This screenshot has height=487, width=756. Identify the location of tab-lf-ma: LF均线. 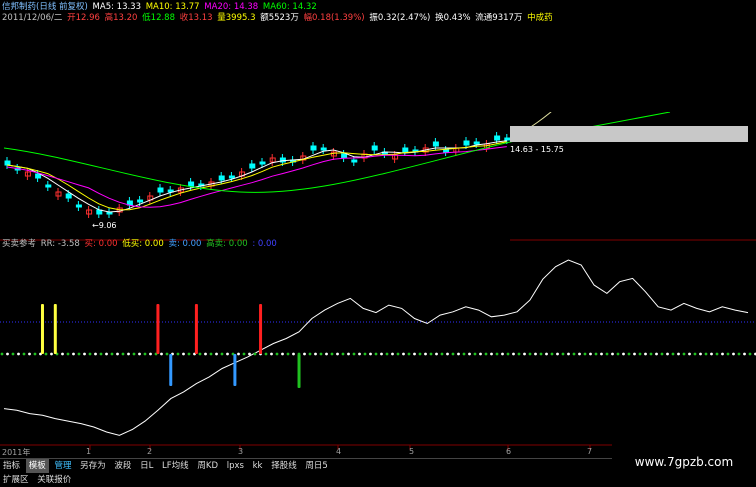
(175, 466).